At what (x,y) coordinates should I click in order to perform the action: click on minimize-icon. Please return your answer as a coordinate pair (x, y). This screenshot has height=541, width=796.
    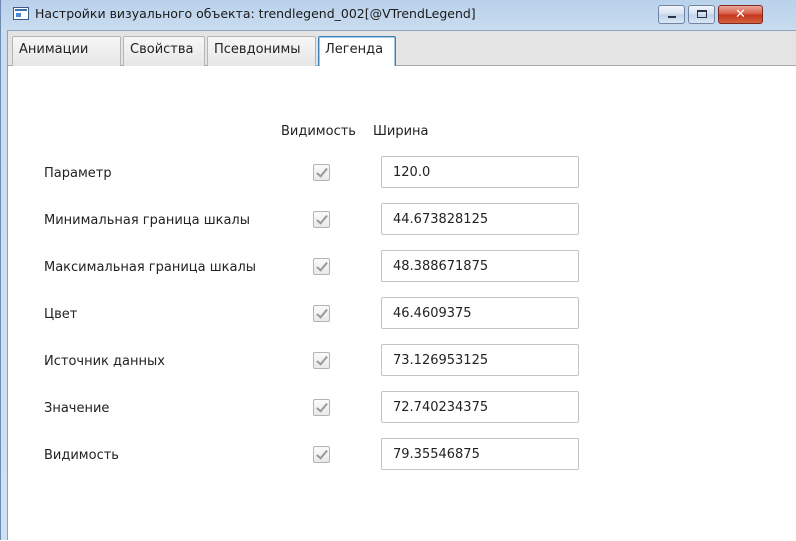
    Looking at the image, I should click on (672, 17).